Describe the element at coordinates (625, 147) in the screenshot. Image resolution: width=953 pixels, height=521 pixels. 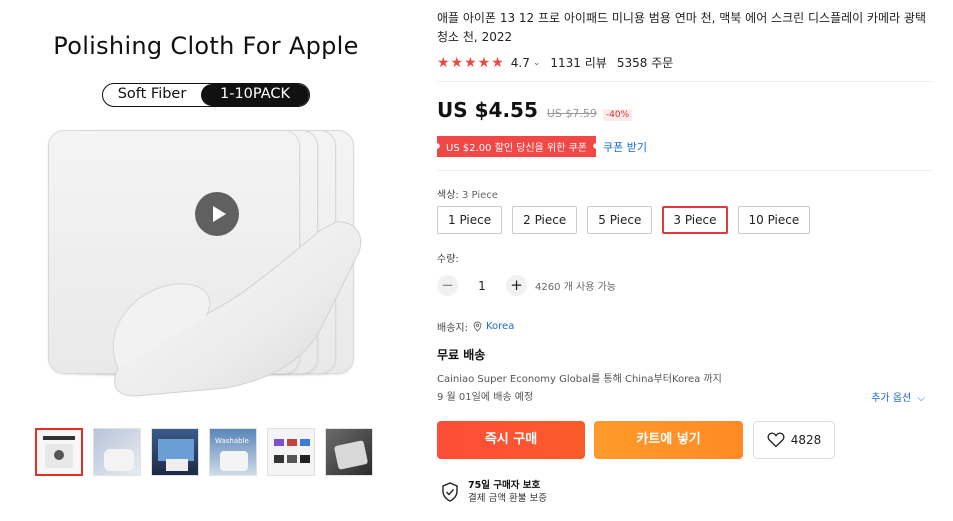
I see `get-coupon-link: 쿠폰 받기` at that location.